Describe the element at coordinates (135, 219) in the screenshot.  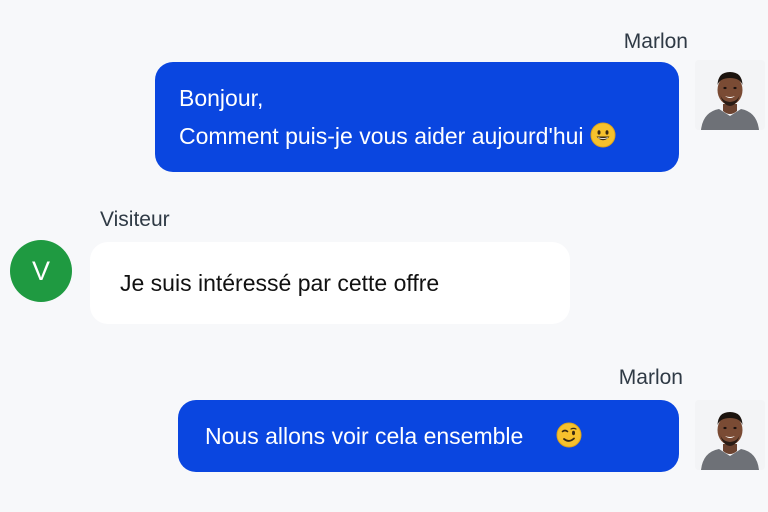
I see `sender-name: Visiteur` at that location.